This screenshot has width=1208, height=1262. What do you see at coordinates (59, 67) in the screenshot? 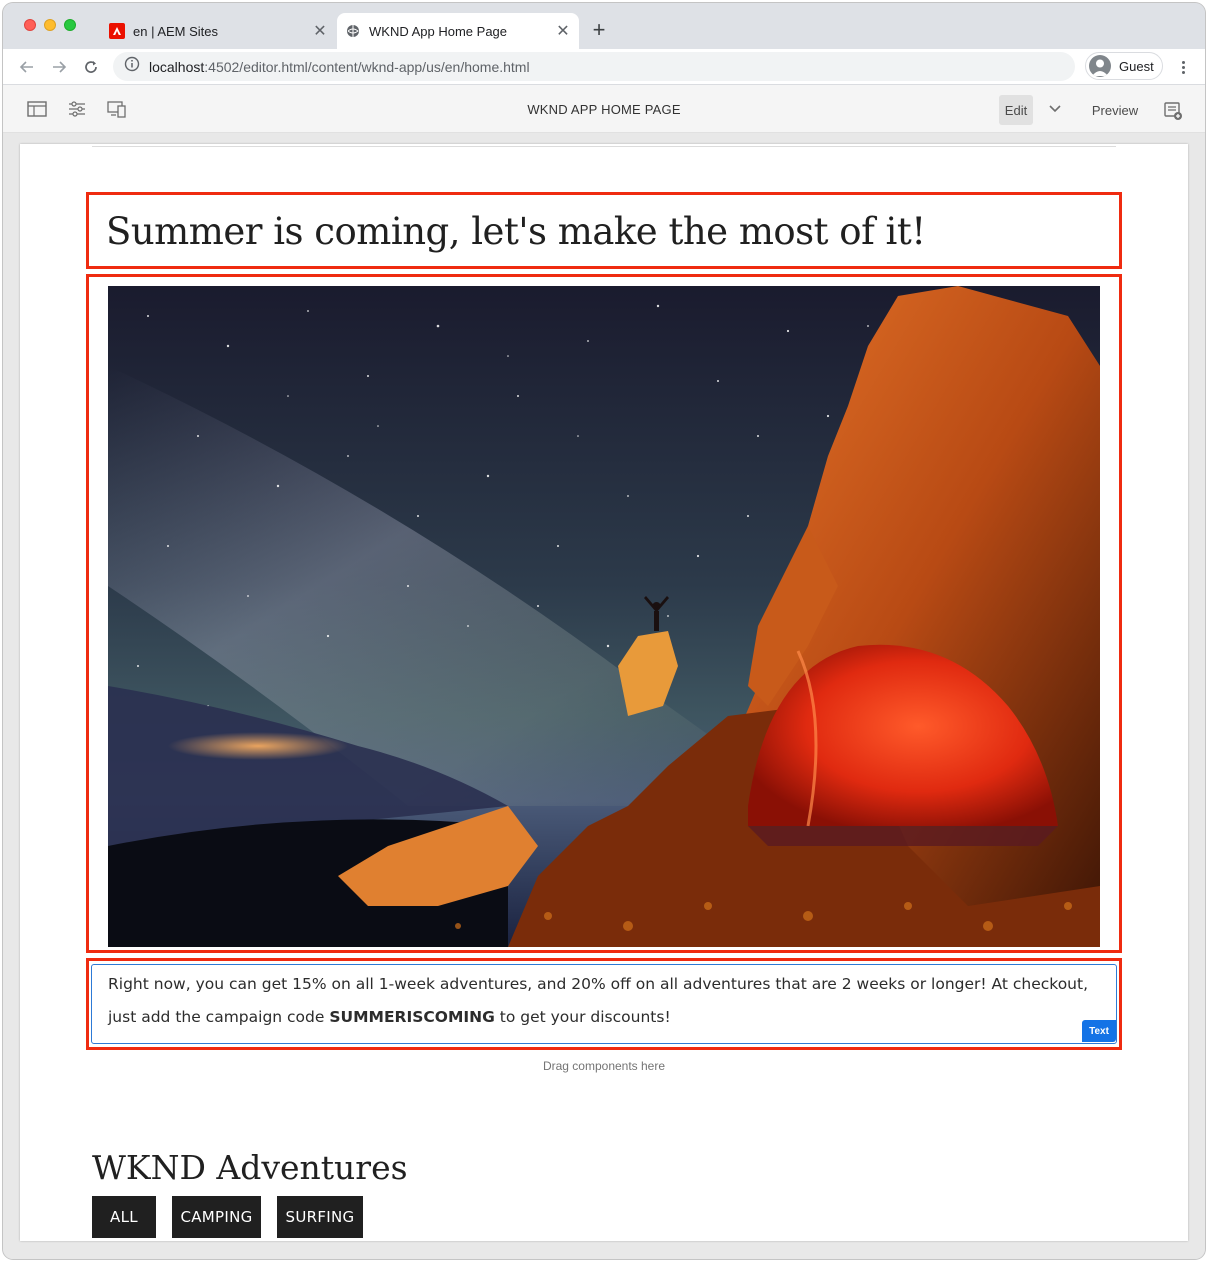
I see `forward-icon` at bounding box center [59, 67].